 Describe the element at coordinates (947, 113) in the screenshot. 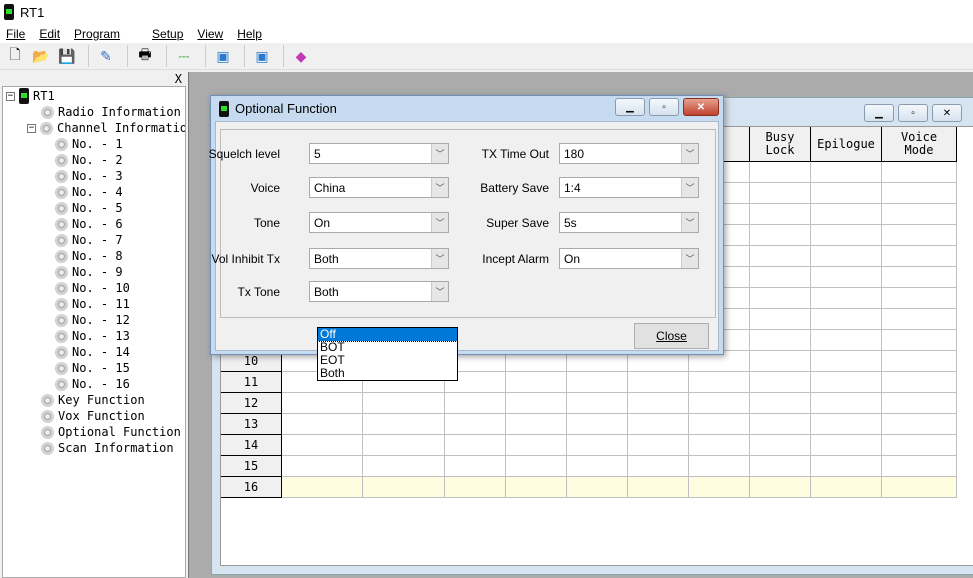

I see `close-button: ✕` at that location.